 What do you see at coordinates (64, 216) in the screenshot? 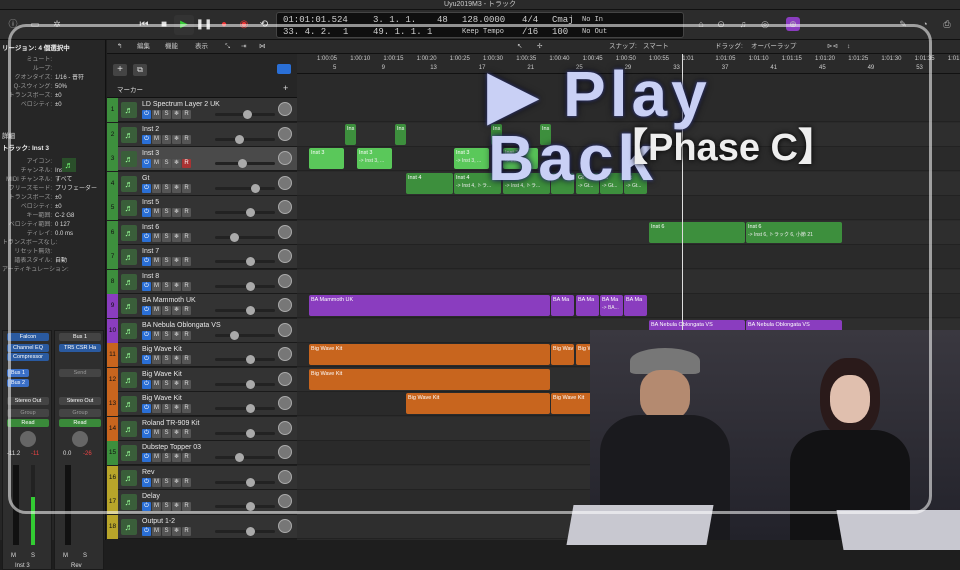
I see `inspector-value: C-2 G8` at bounding box center [64, 216].